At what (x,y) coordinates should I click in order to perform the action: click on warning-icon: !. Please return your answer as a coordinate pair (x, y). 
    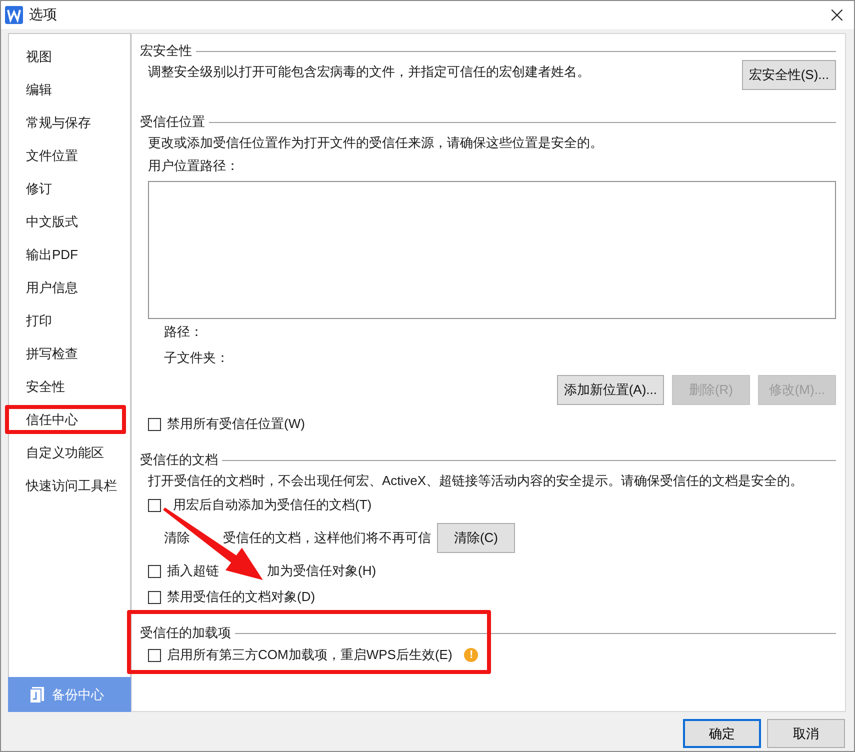
    Looking at the image, I should click on (471, 655).